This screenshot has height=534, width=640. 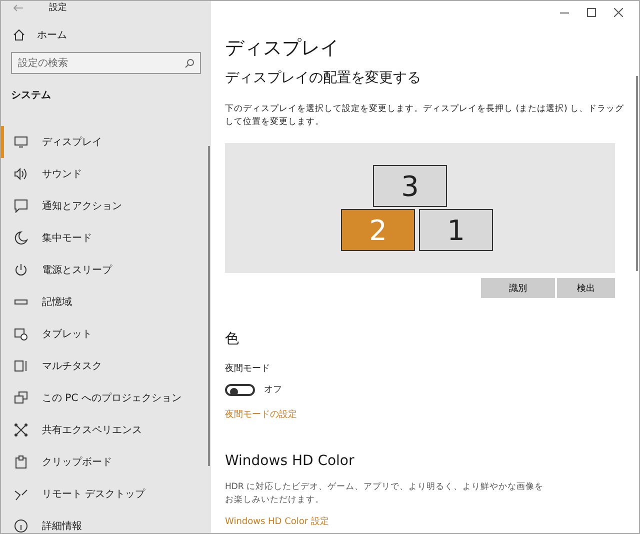 What do you see at coordinates (106, 398) in the screenshot?
I see `sidebar-item: この PC へのプロジェクション` at bounding box center [106, 398].